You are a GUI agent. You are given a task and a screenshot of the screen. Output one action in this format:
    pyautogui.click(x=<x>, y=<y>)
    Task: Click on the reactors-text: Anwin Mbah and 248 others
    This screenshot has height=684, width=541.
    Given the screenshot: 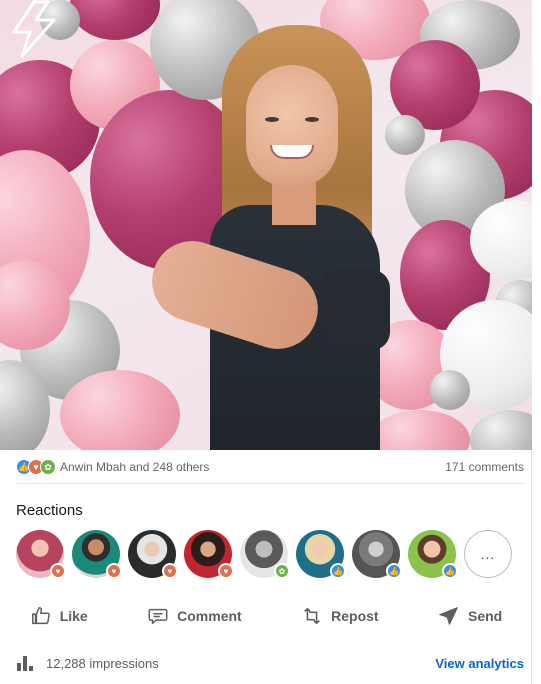 What is the action you would take?
    pyautogui.click(x=134, y=467)
    